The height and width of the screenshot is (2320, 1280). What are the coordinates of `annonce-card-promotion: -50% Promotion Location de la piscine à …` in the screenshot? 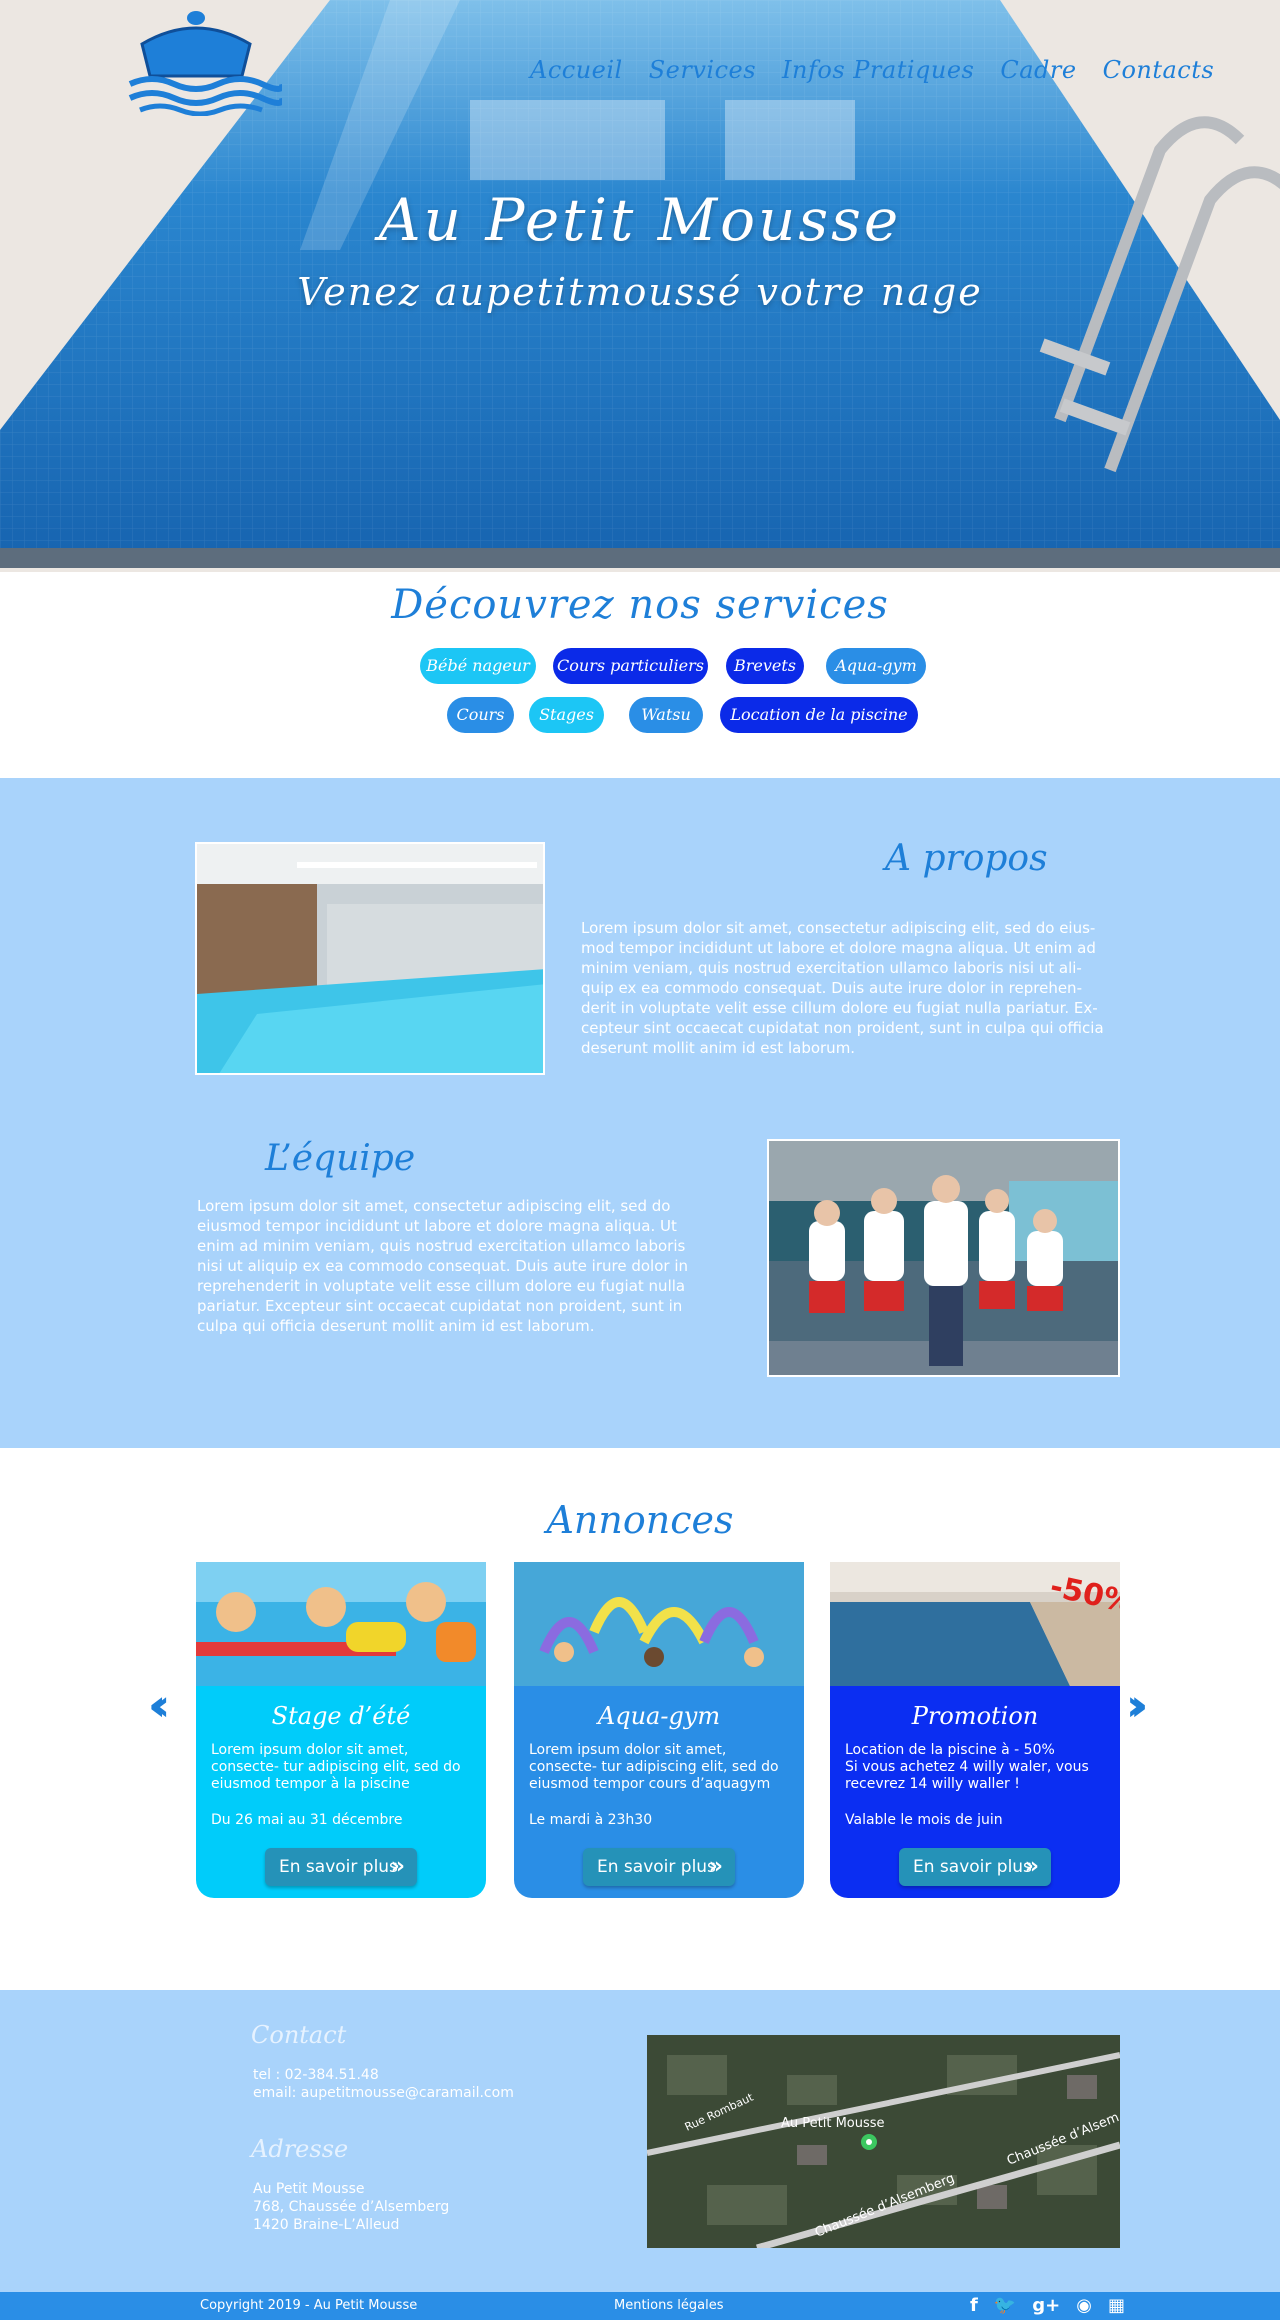 It's located at (975, 1730).